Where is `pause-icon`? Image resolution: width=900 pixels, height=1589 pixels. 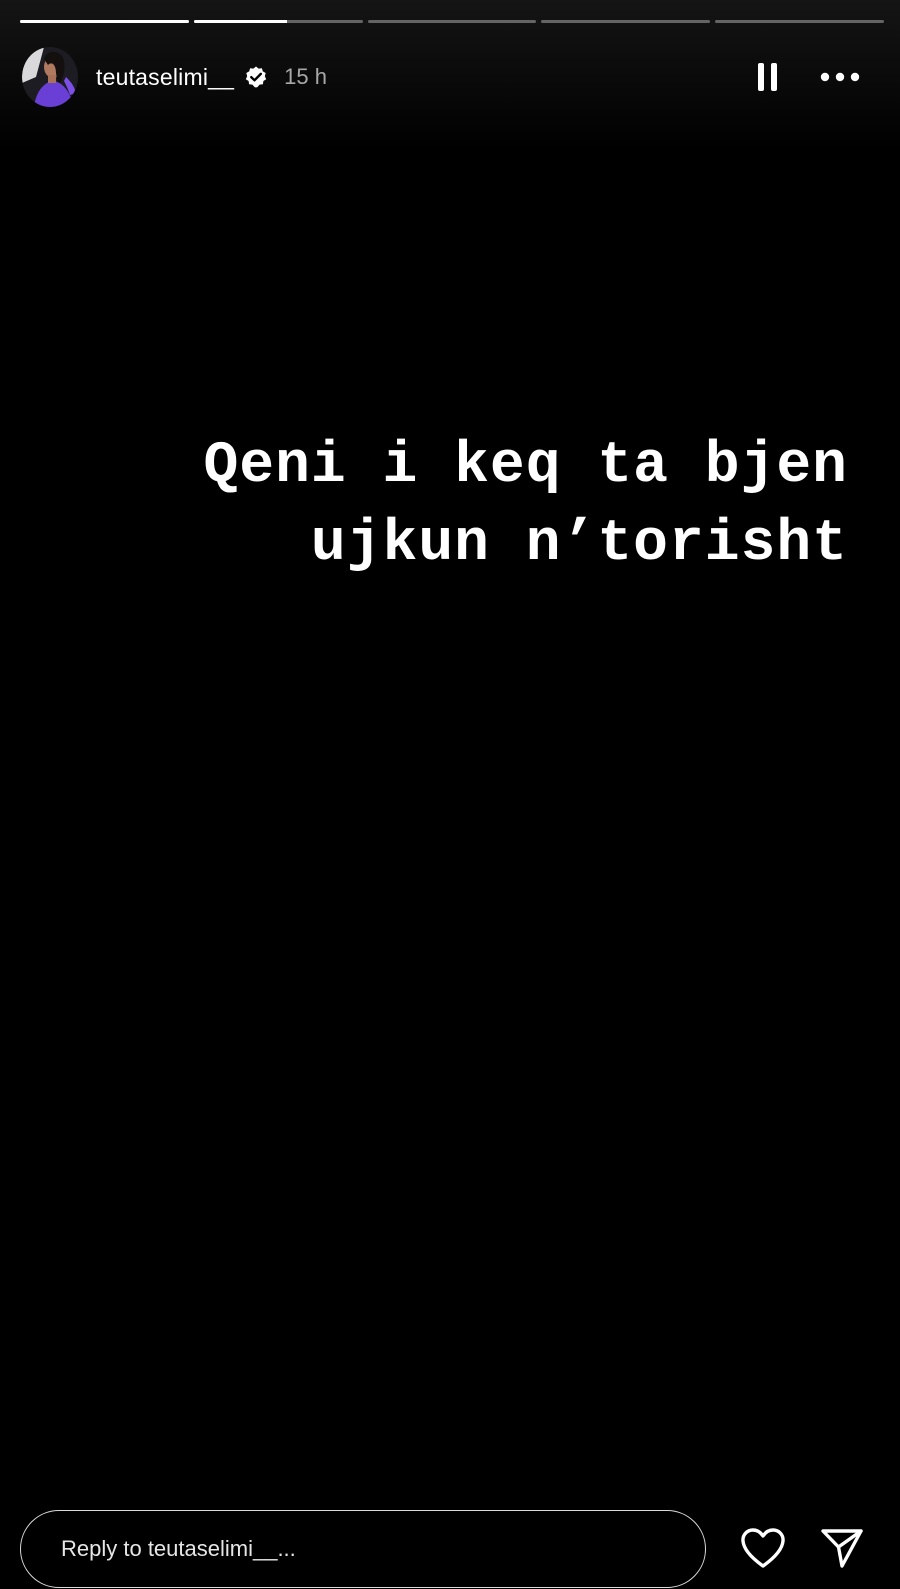
pause-icon is located at coordinates (768, 77).